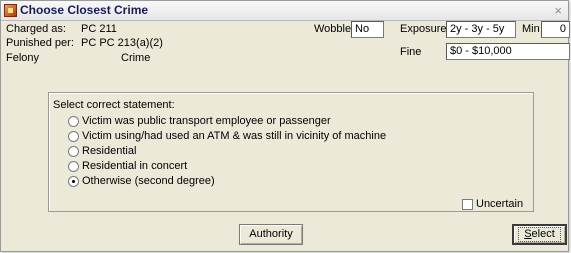 This screenshot has height=253, width=571. Describe the element at coordinates (109, 151) in the screenshot. I see `option-label: Residential` at that location.